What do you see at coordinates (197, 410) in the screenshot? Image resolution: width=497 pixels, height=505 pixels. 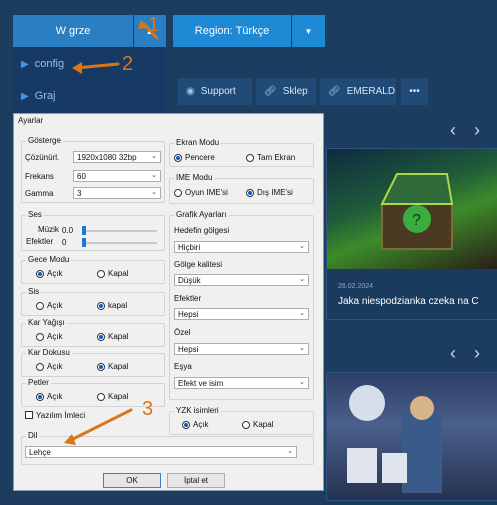 I see `yzk-names-title: YZK isimleri` at bounding box center [197, 410].